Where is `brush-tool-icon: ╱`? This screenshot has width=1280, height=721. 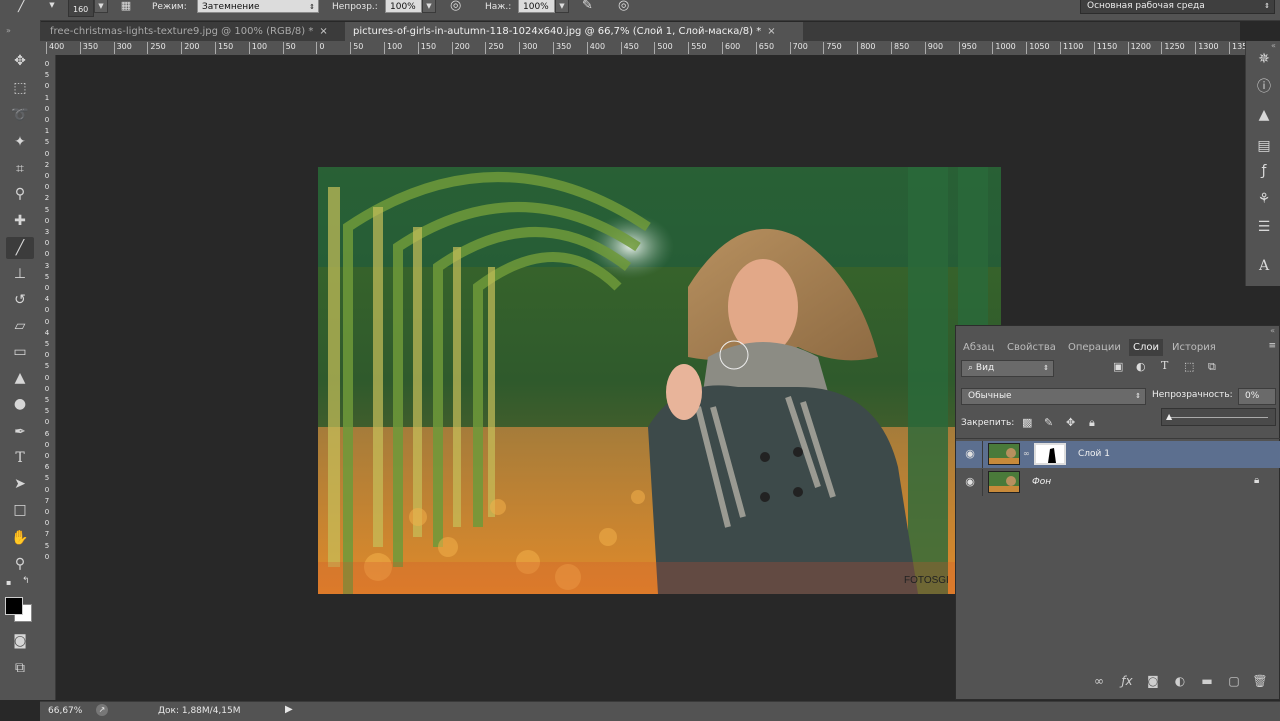 brush-tool-icon: ╱ is located at coordinates (20, 248).